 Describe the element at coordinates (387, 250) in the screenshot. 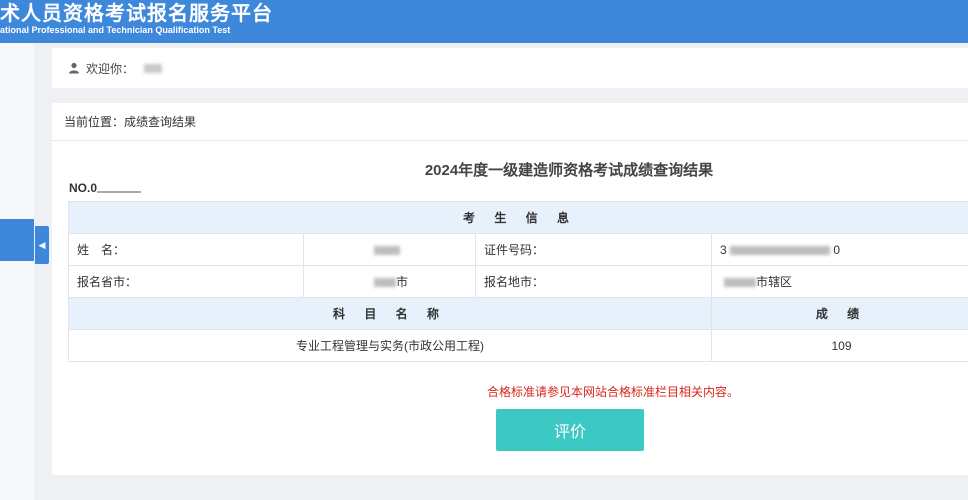

I see `redacted-name` at that location.